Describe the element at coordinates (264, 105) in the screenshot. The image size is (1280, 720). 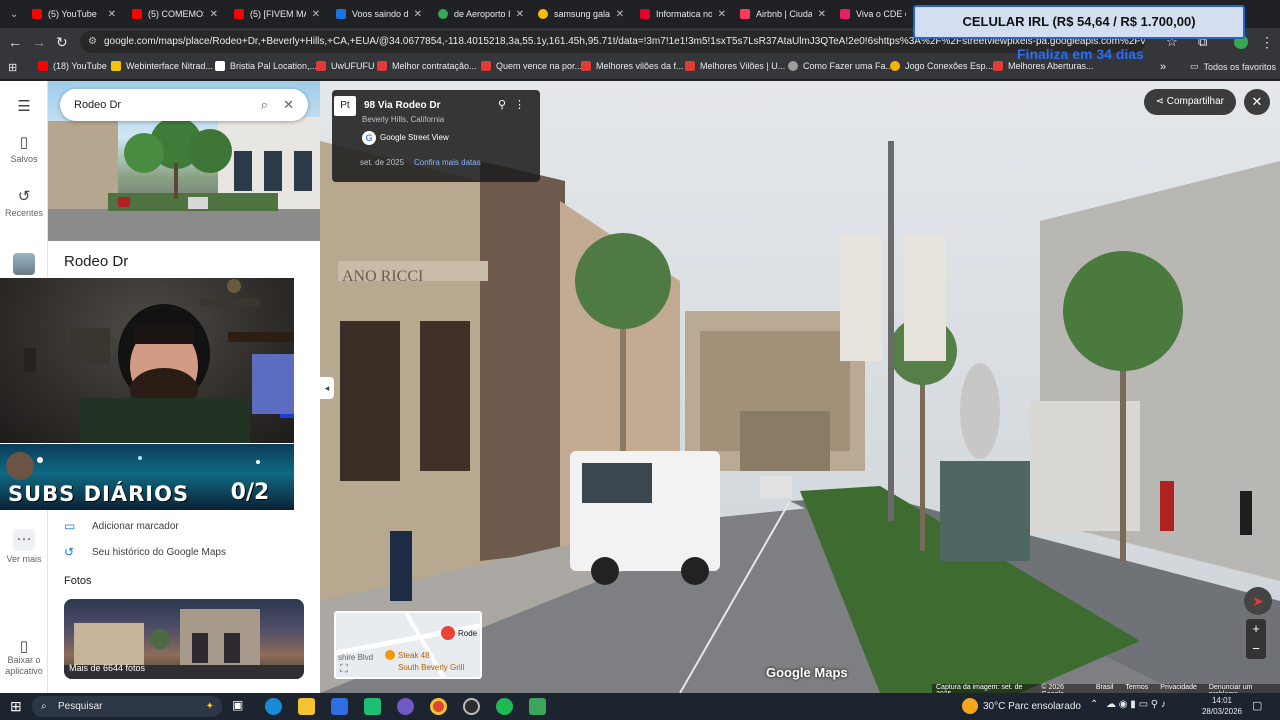
I see `search-icon: ⌕` at that location.